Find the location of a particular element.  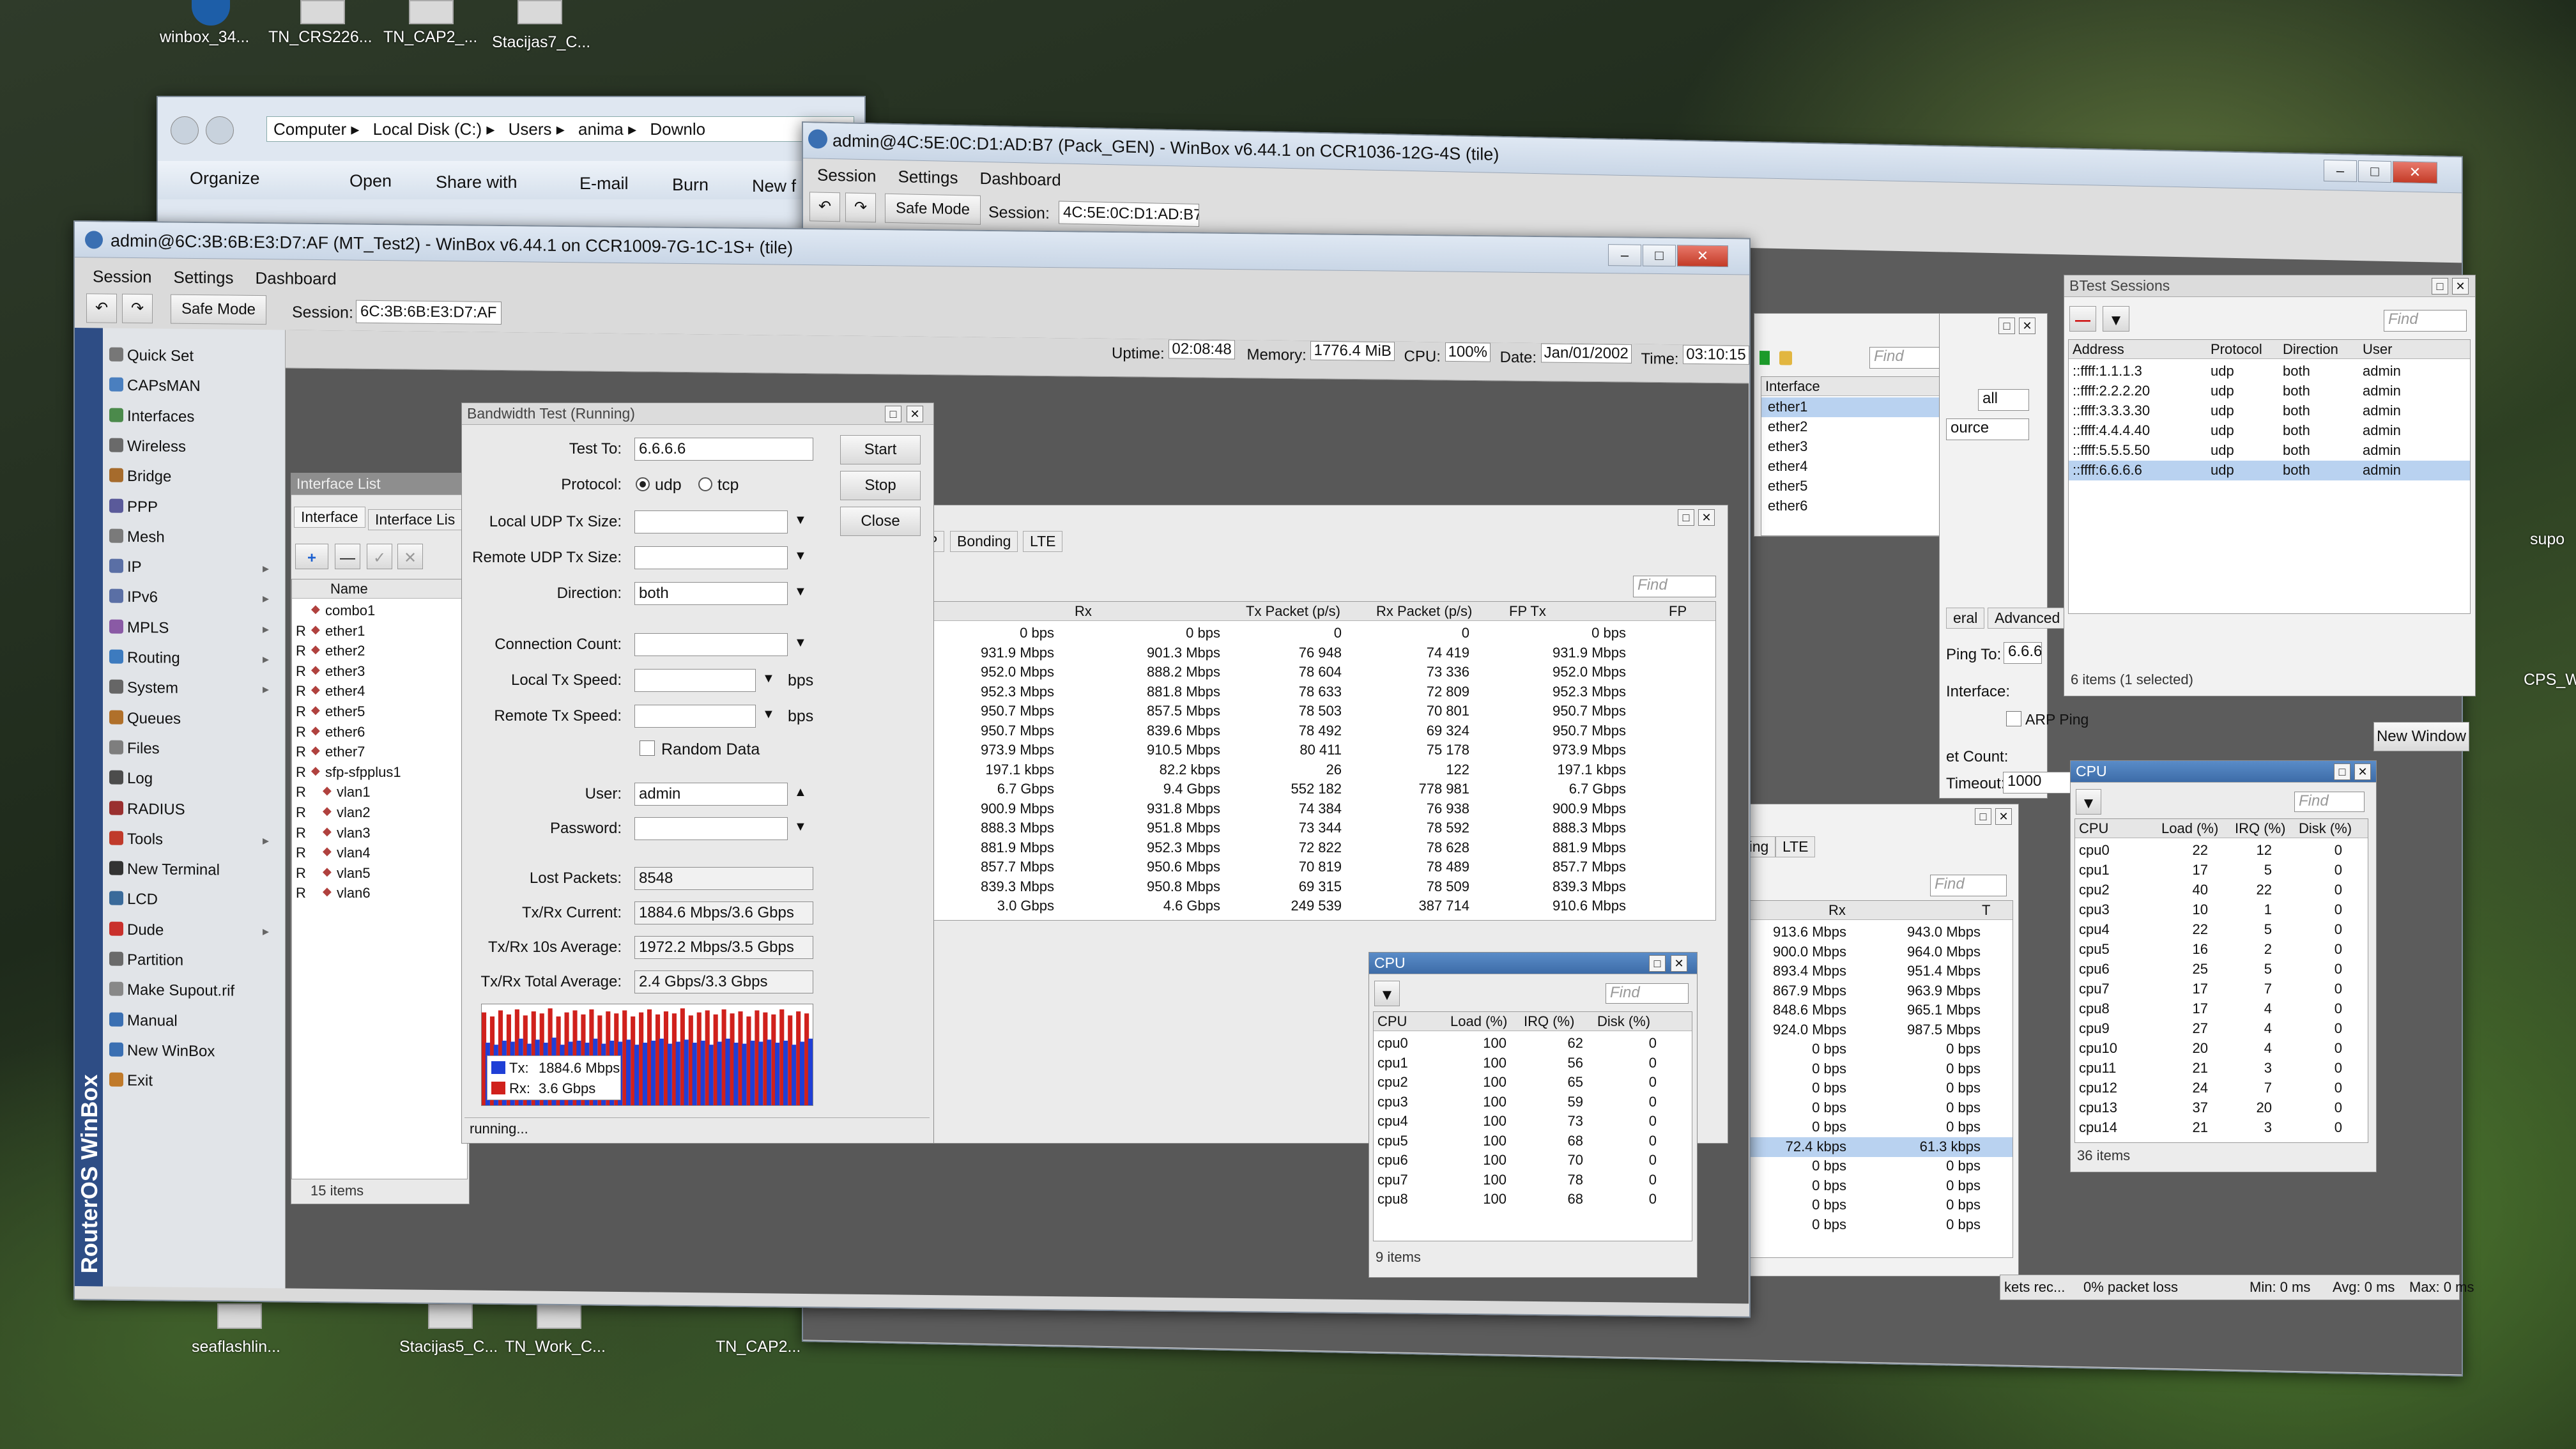

disable-icon: ✕ is located at coordinates (410, 556).